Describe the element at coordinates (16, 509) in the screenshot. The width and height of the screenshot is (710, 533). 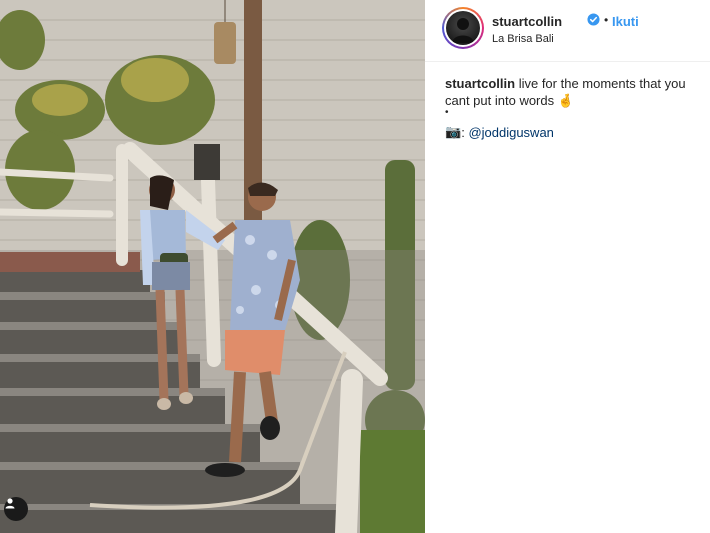
I see `user-tag-button` at that location.